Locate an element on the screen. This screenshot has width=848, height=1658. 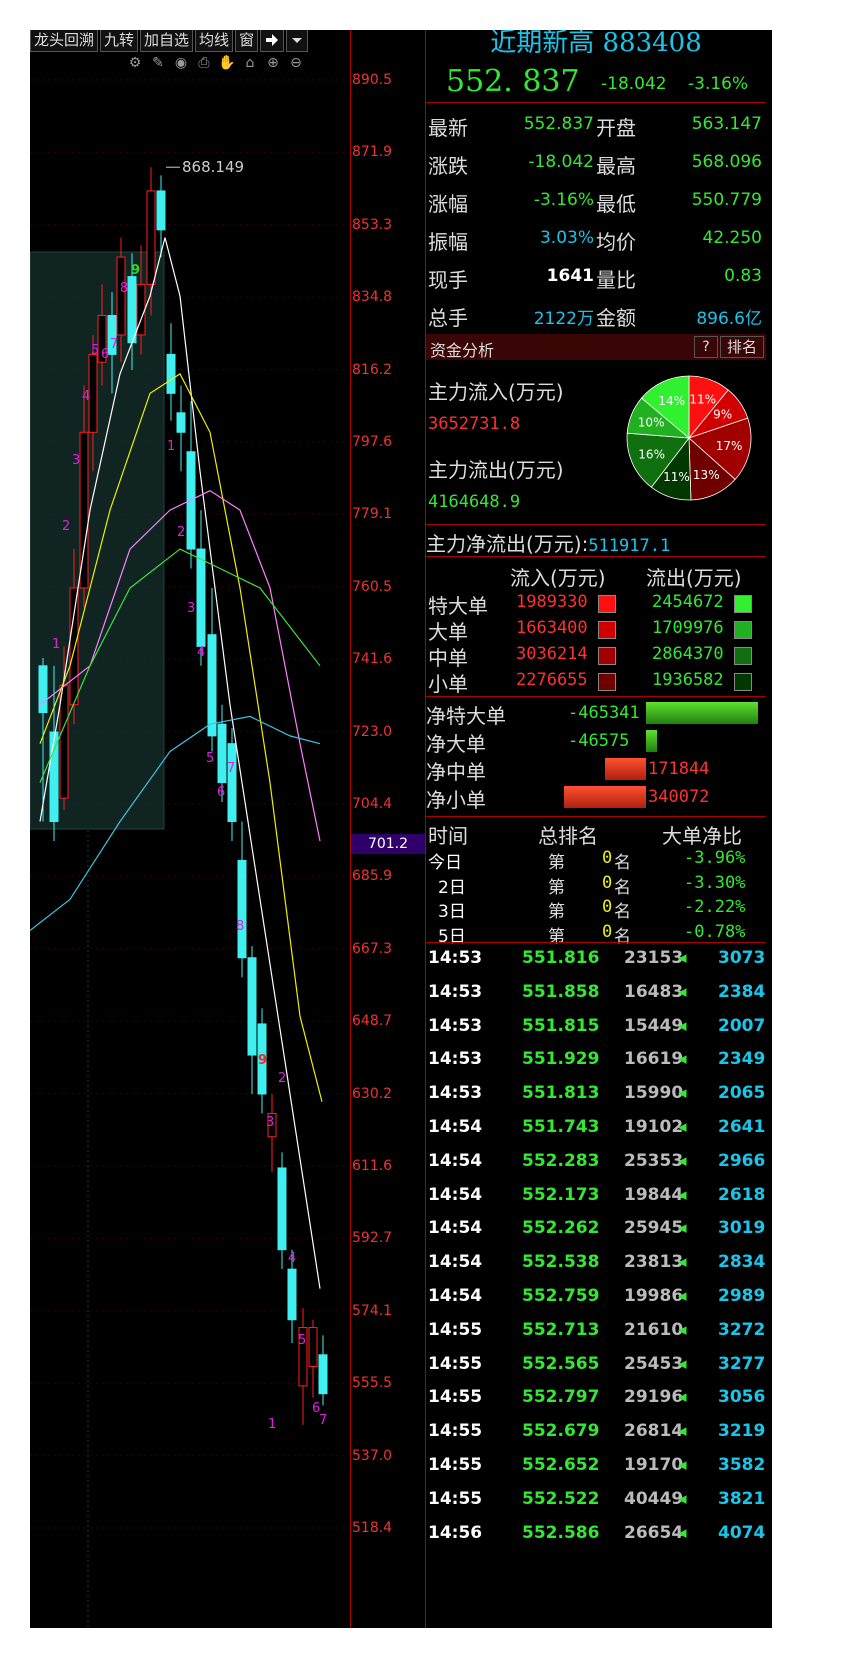
tick-row: 14:55 552.565 25453 ◂ 3277 is located at coordinates (596, 1370).